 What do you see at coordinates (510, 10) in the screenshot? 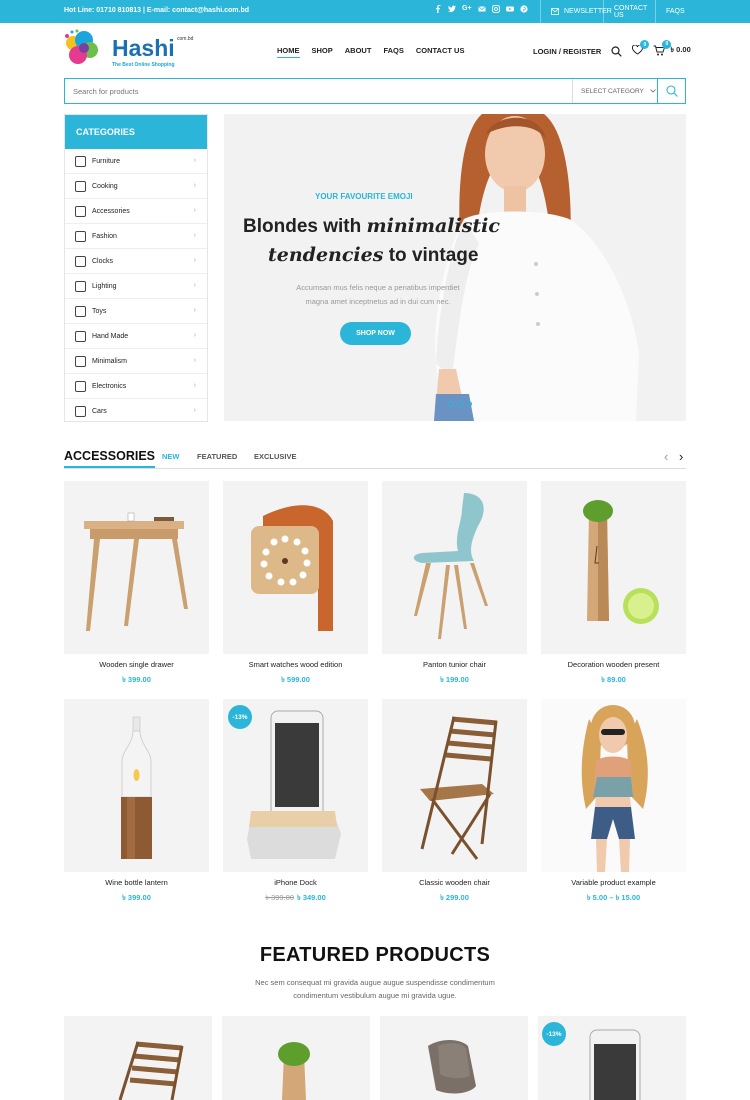
I see `youtube-icon` at bounding box center [510, 10].